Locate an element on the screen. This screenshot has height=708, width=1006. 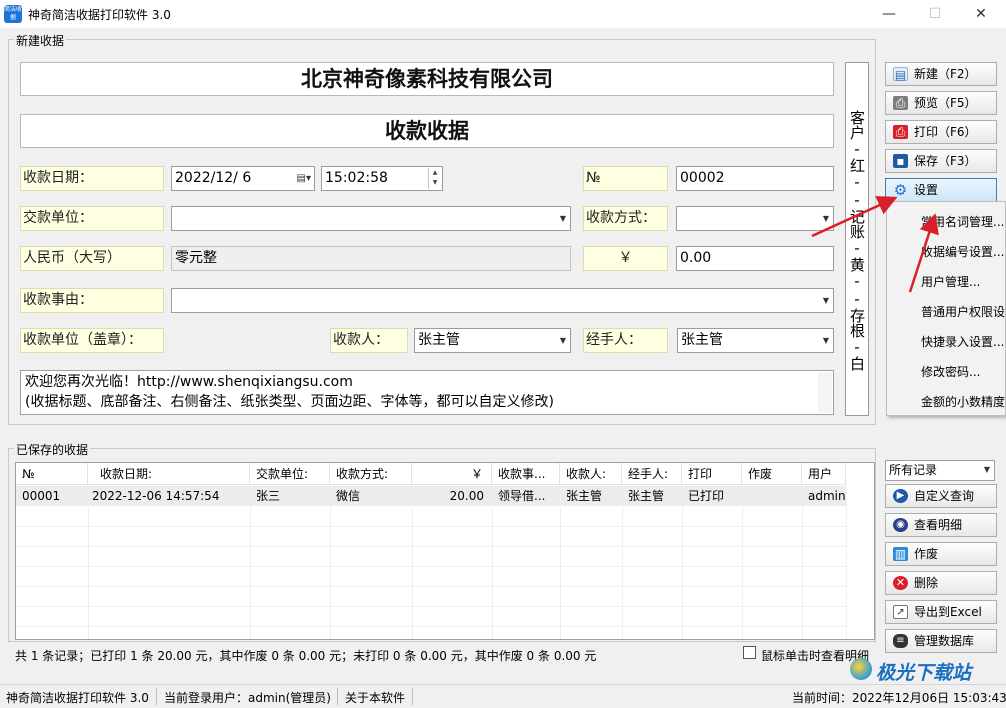
watermark-text: 极光下载站 is located at coordinates (924, 673).